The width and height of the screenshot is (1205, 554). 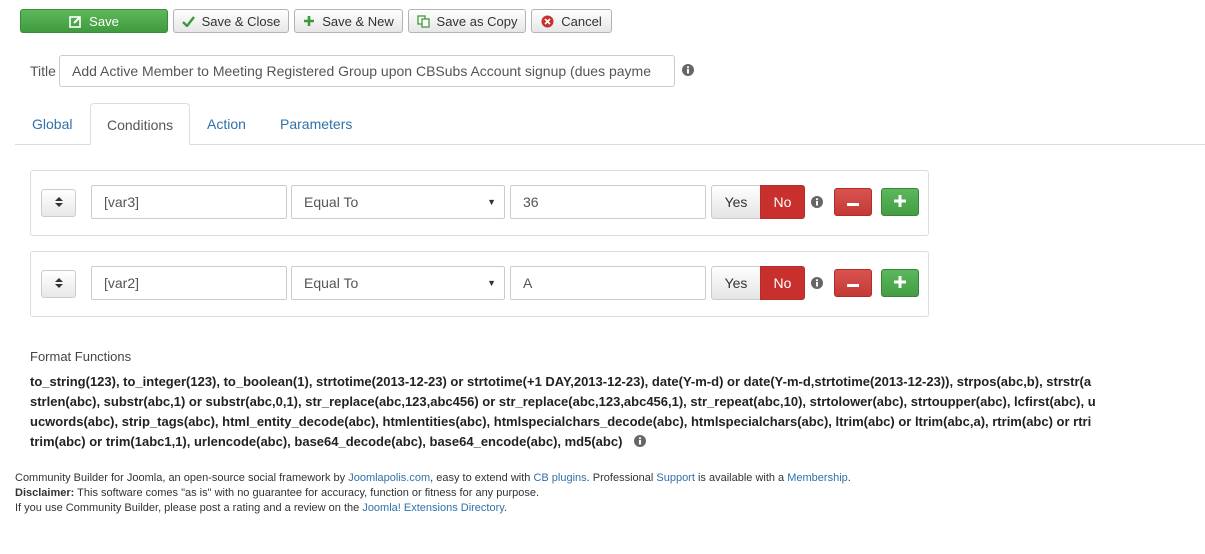 I want to click on footer-text: is available with a, so click(x=741, y=478).